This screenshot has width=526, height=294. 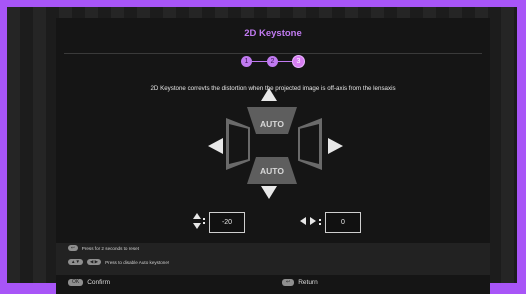 I want to click on footer-bar: OK Confirm ↩ Return, so click(x=273, y=284).